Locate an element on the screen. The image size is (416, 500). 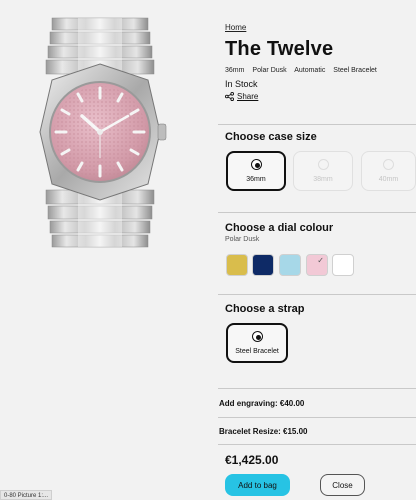
spec-movement: Automatic is located at coordinates (310, 70).